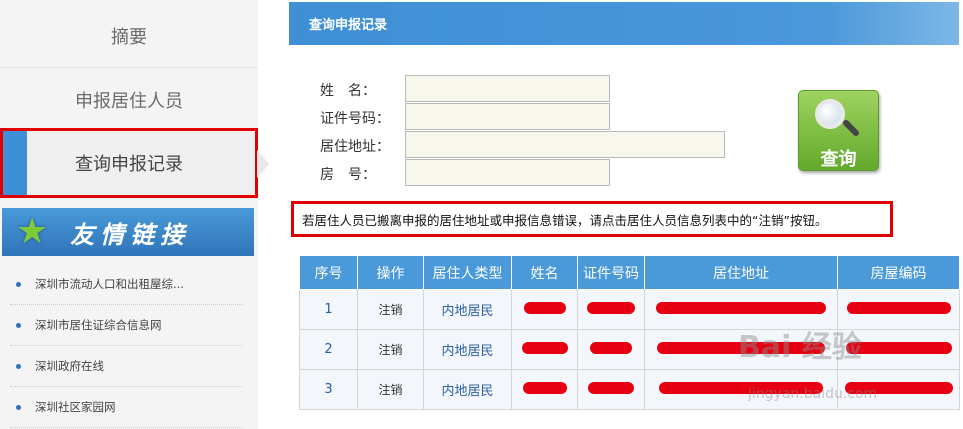 The width and height of the screenshot is (963, 429). Describe the element at coordinates (15, 163) in the screenshot. I see `active-indicator` at that location.